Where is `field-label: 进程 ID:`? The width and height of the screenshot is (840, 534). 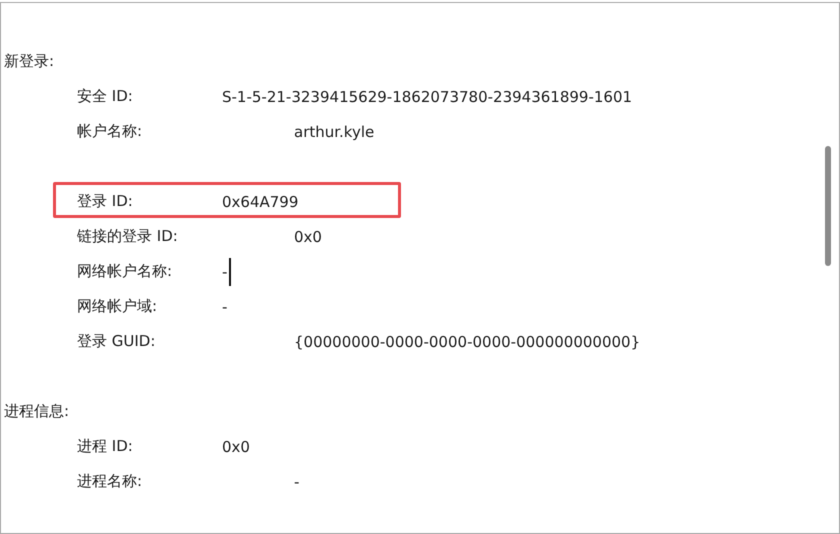
field-label: 进程 ID: is located at coordinates (105, 446).